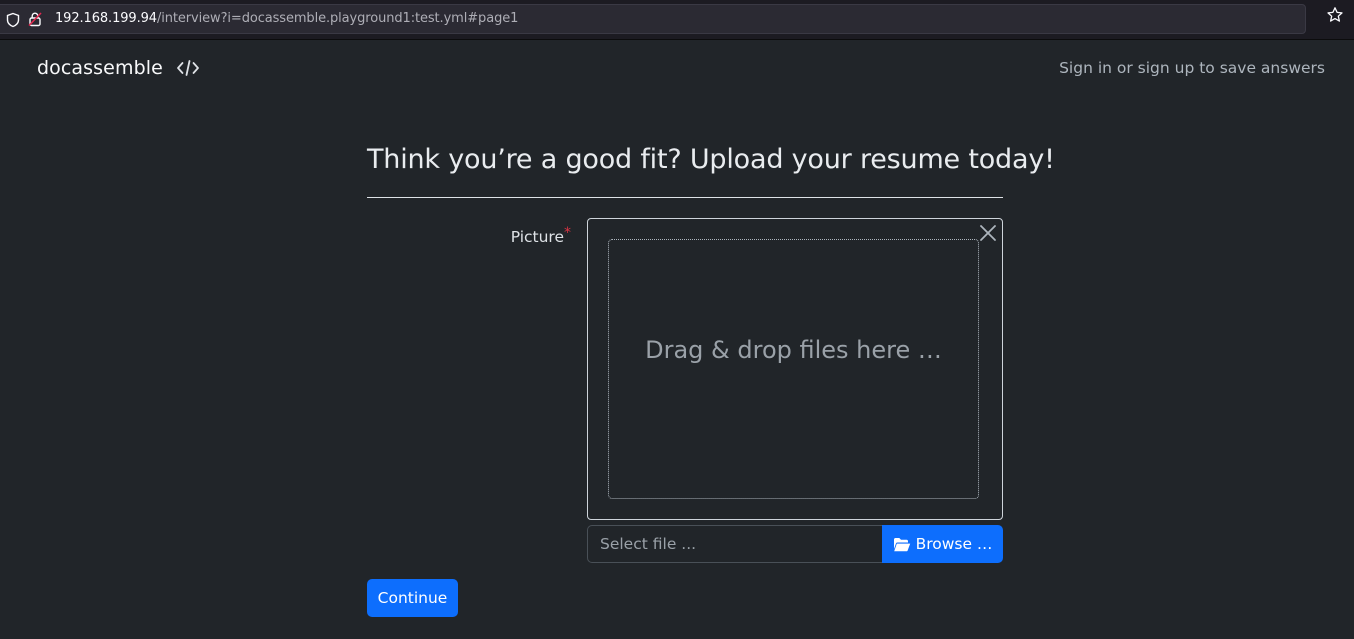  I want to click on field-label-picture: Picture, so click(537, 237).